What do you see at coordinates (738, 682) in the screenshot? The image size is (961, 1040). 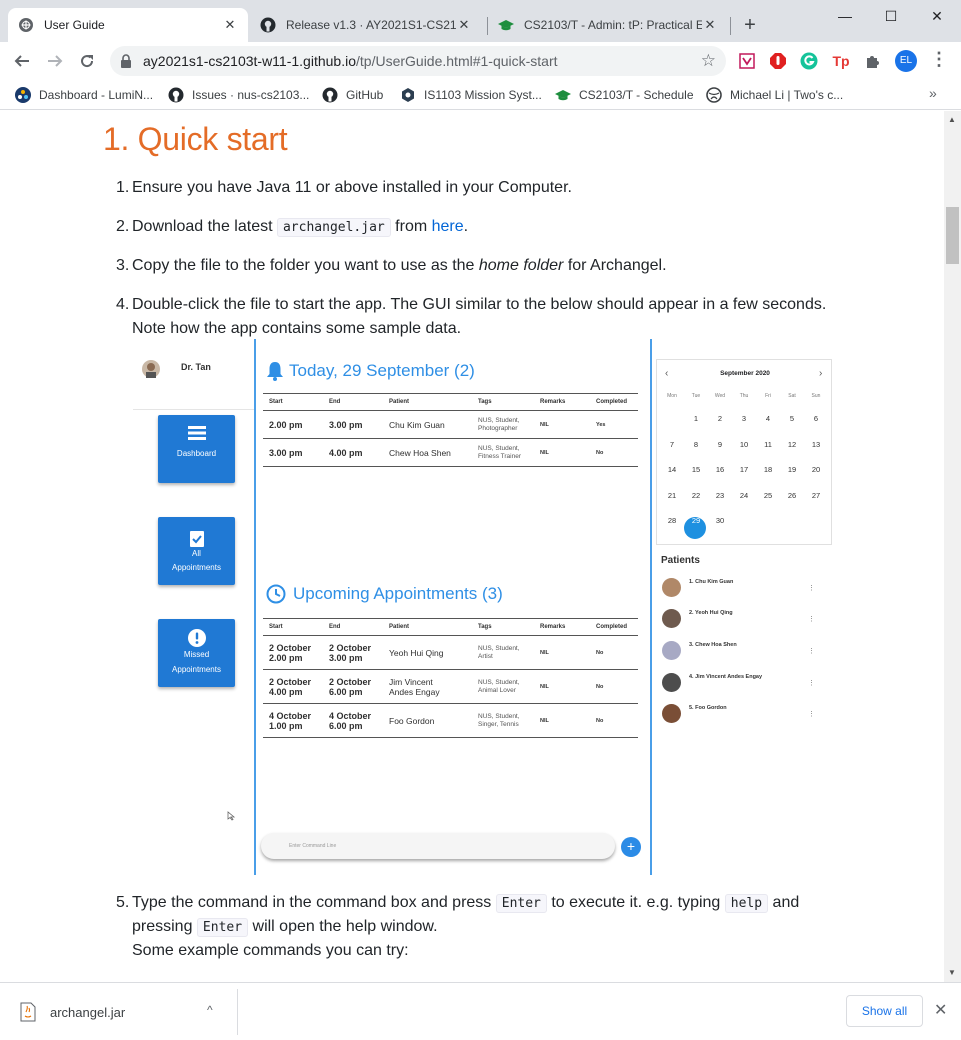 I see `patient-item: 4. Jim Vincent Andes Engay ⋮` at bounding box center [738, 682].